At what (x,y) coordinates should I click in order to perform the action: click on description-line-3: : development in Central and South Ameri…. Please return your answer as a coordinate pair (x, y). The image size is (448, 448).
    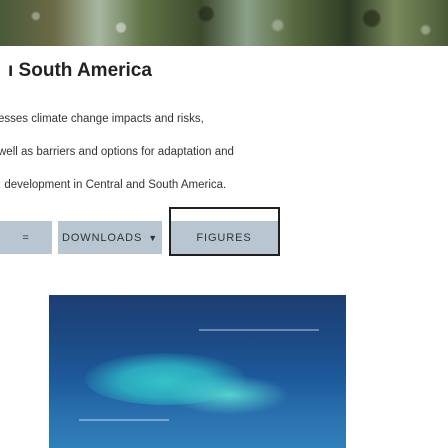
    Looking at the image, I should click on (113, 185).